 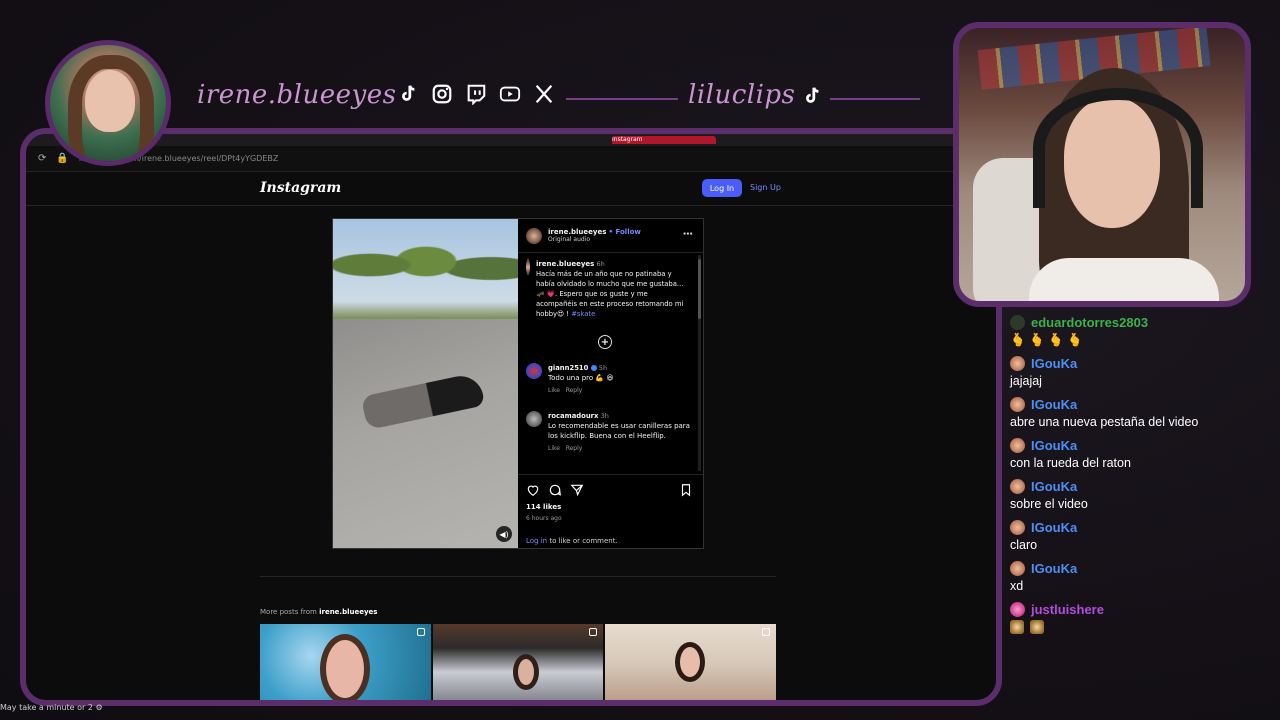 What do you see at coordinates (604, 416) in the screenshot?
I see `comment-time: 3h` at bounding box center [604, 416].